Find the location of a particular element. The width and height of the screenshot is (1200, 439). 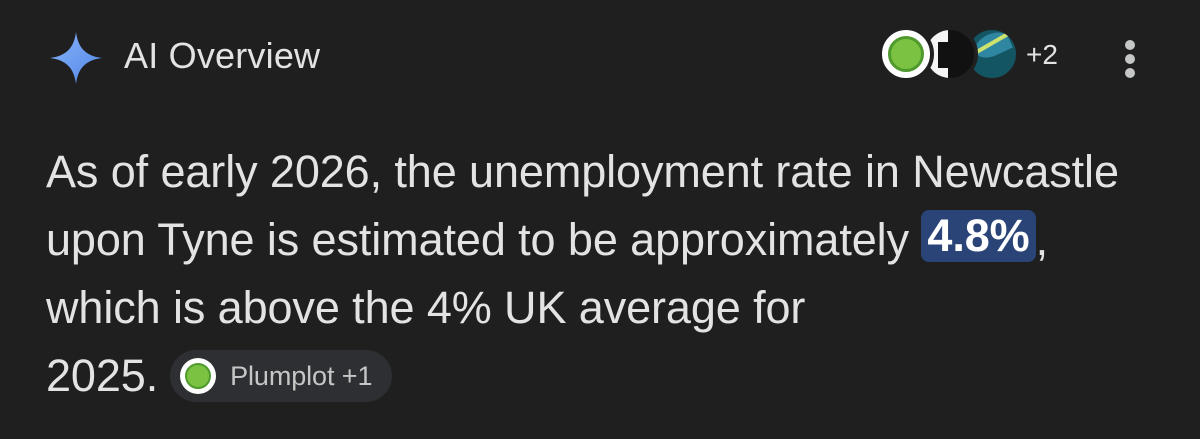

ai-overview-title: AI Overview is located at coordinates (222, 55).